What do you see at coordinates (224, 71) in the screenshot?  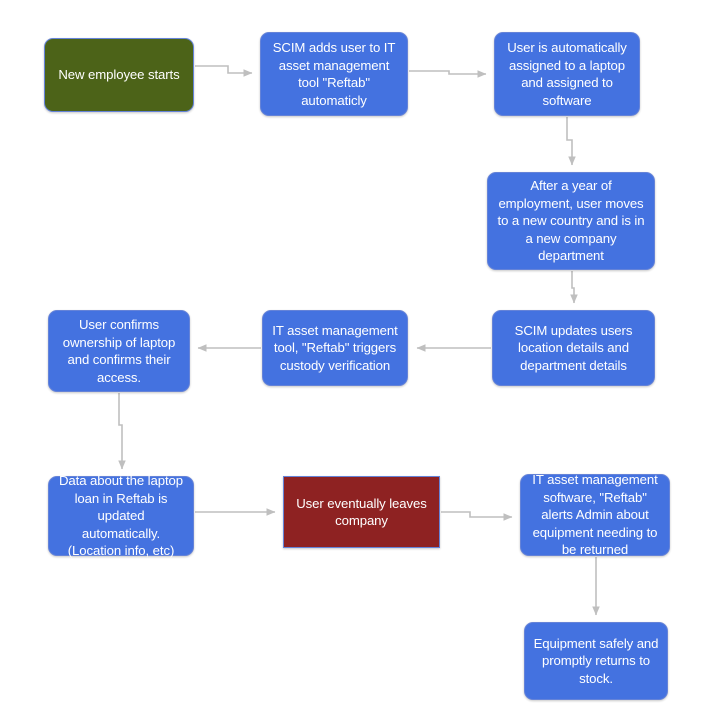 I see `edge-new-employee-to-scim-adds` at bounding box center [224, 71].